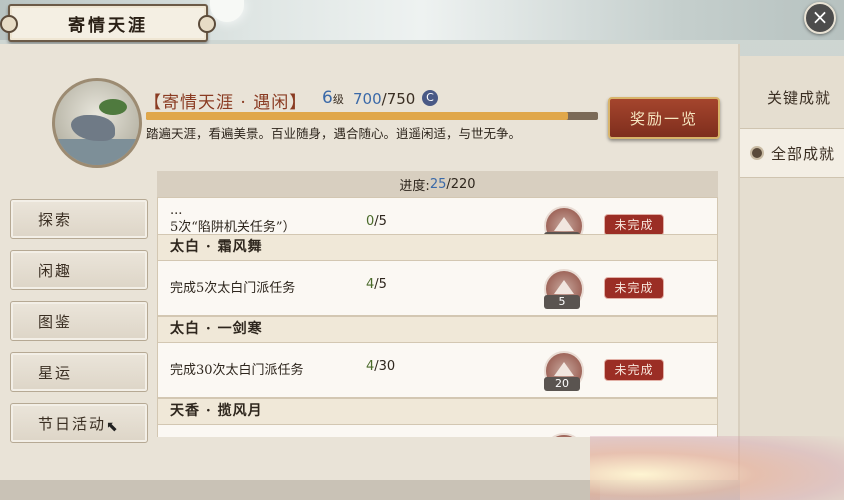  What do you see at coordinates (564, 435) in the screenshot?
I see `reward-medal-icon` at bounding box center [564, 435].